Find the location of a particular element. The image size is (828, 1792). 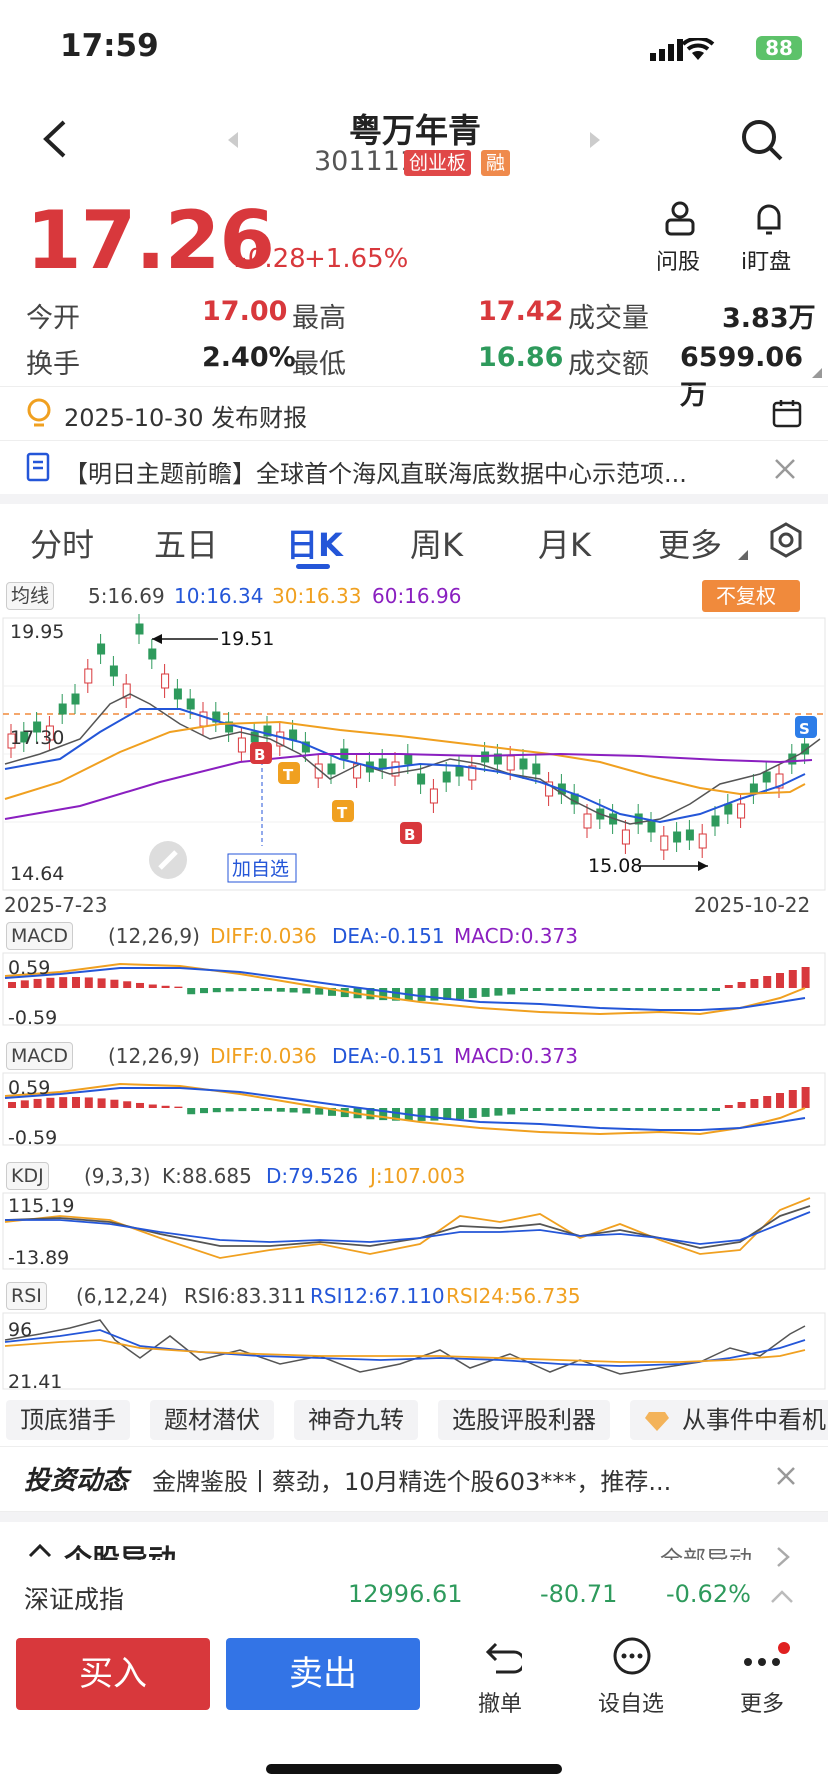

high-marker: 19.51 is located at coordinates (247, 639).